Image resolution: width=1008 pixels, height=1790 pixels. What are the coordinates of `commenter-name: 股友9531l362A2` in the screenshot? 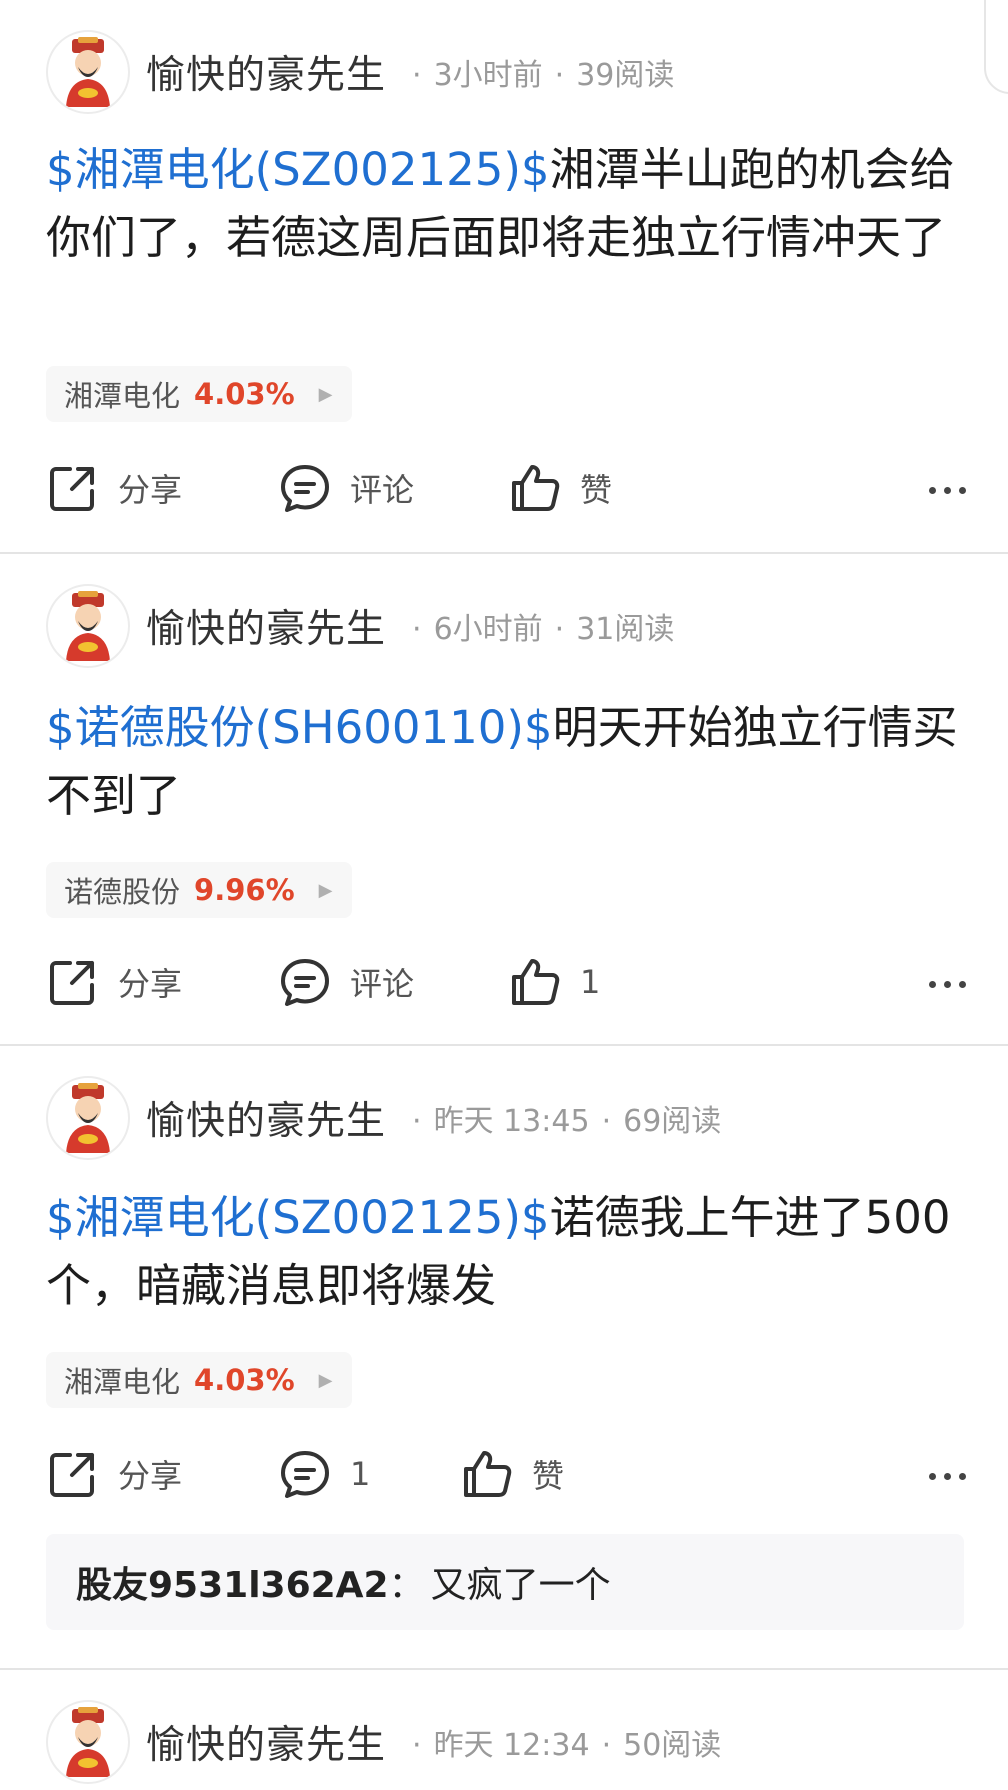 It's located at (232, 1582).